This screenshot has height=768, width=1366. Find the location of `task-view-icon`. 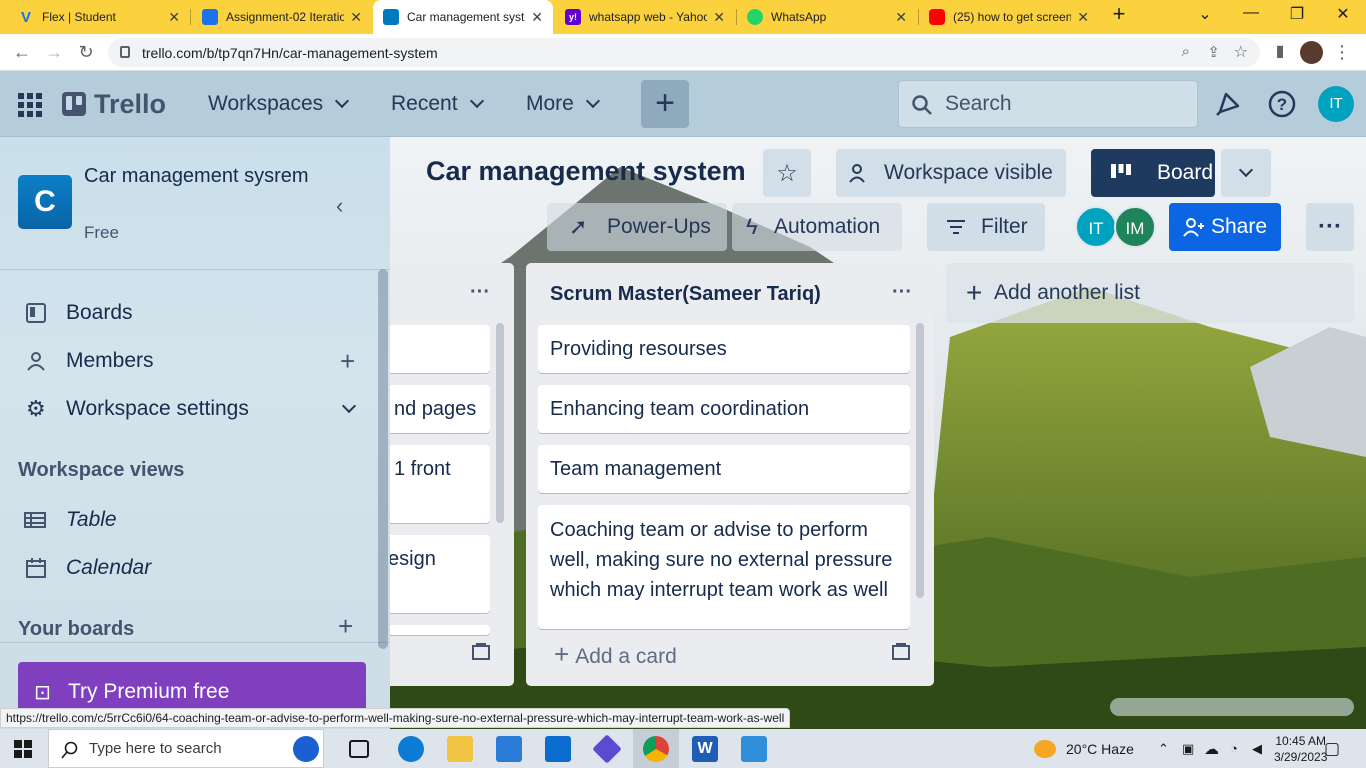

task-view-icon is located at coordinates (359, 749).